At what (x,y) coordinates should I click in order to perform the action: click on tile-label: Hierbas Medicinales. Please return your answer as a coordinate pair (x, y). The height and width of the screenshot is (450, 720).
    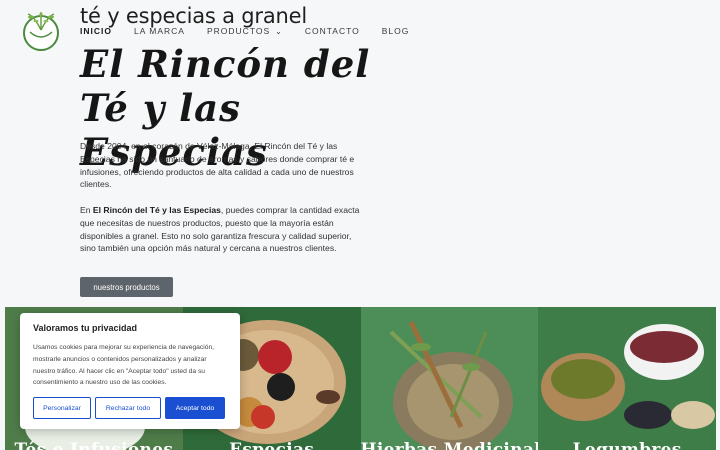
    Looking at the image, I should click on (449, 445).